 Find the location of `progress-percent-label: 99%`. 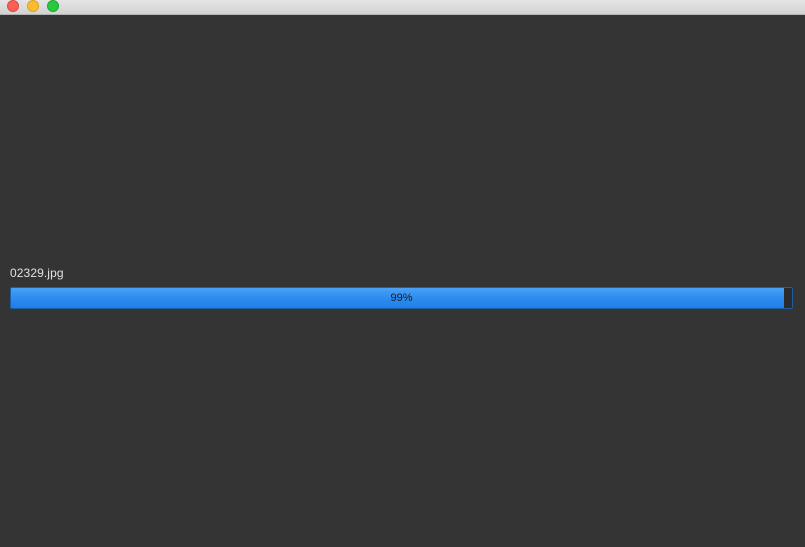

progress-percent-label: 99% is located at coordinates (401, 298).